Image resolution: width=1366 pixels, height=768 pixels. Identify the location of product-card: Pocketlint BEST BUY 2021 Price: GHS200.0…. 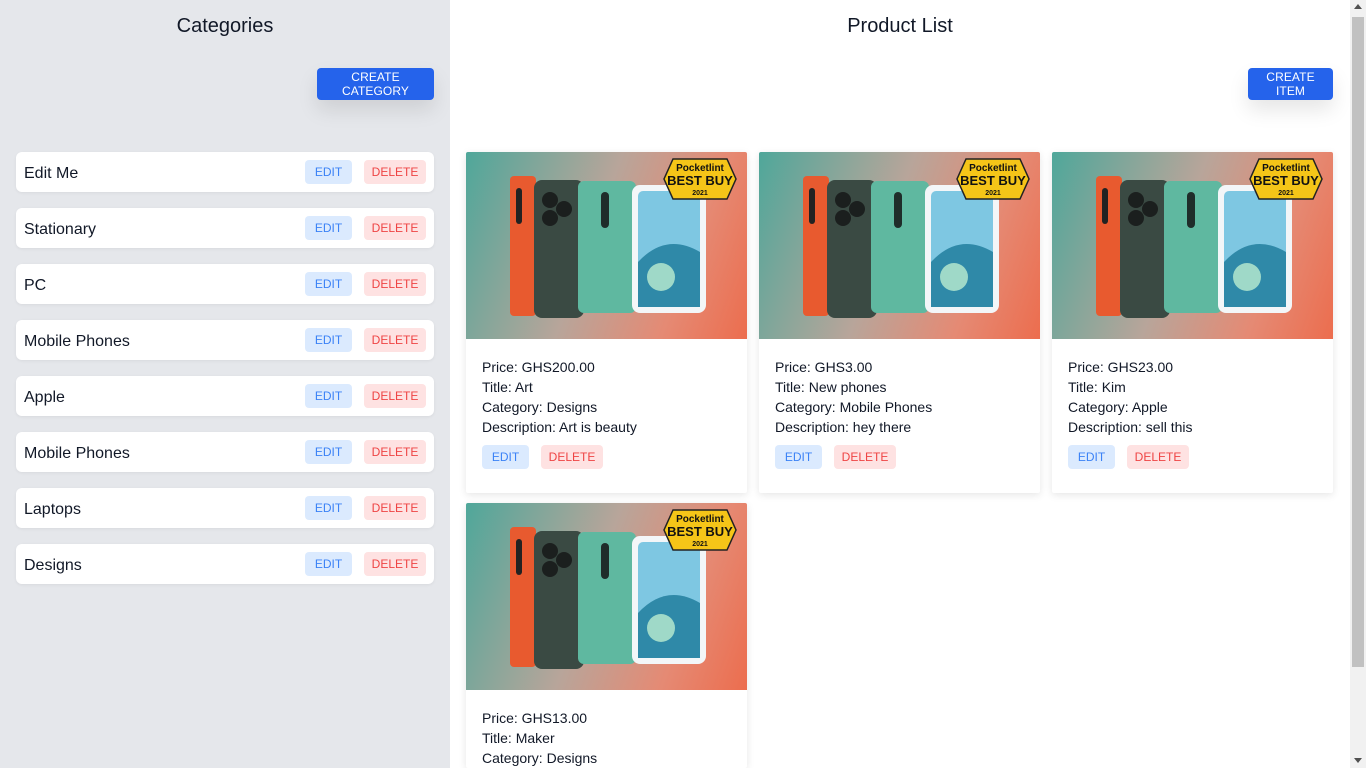
(606, 322).